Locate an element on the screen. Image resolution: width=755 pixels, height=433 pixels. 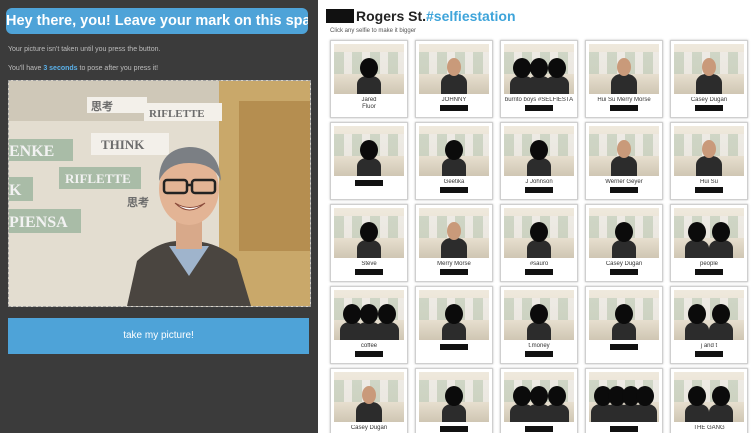
selfie-card: Hui Su is located at coordinates (709, 161).